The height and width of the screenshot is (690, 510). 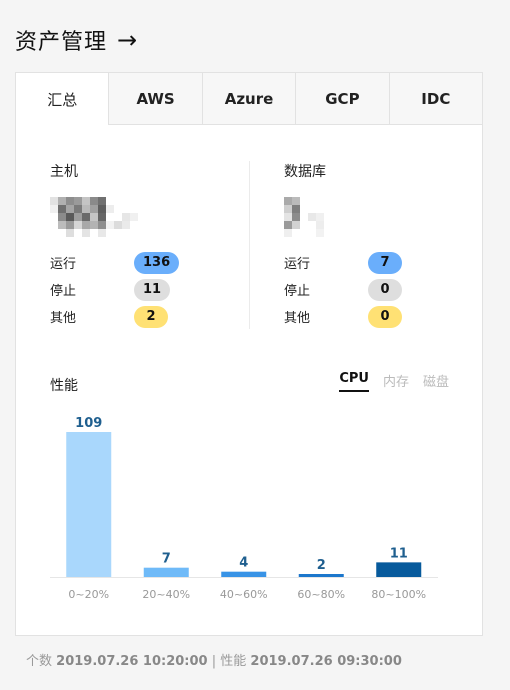 What do you see at coordinates (88, 423) in the screenshot?
I see `bar-value-label: 109` at bounding box center [88, 423].